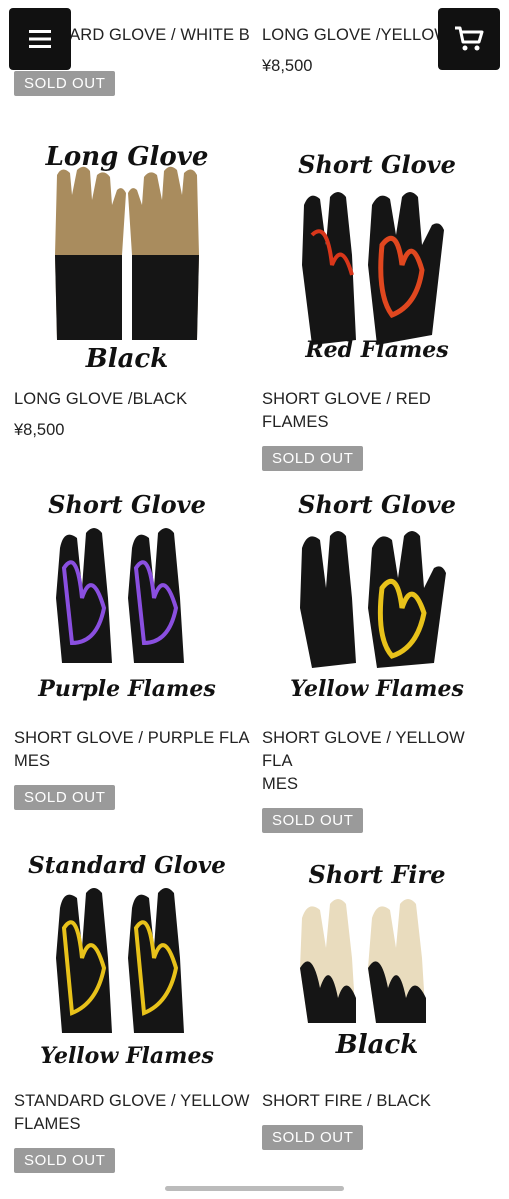 The image size is (509, 1199). What do you see at coordinates (377, 260) in the screenshot?
I see `product-image: Short Glove Red Flames` at bounding box center [377, 260].